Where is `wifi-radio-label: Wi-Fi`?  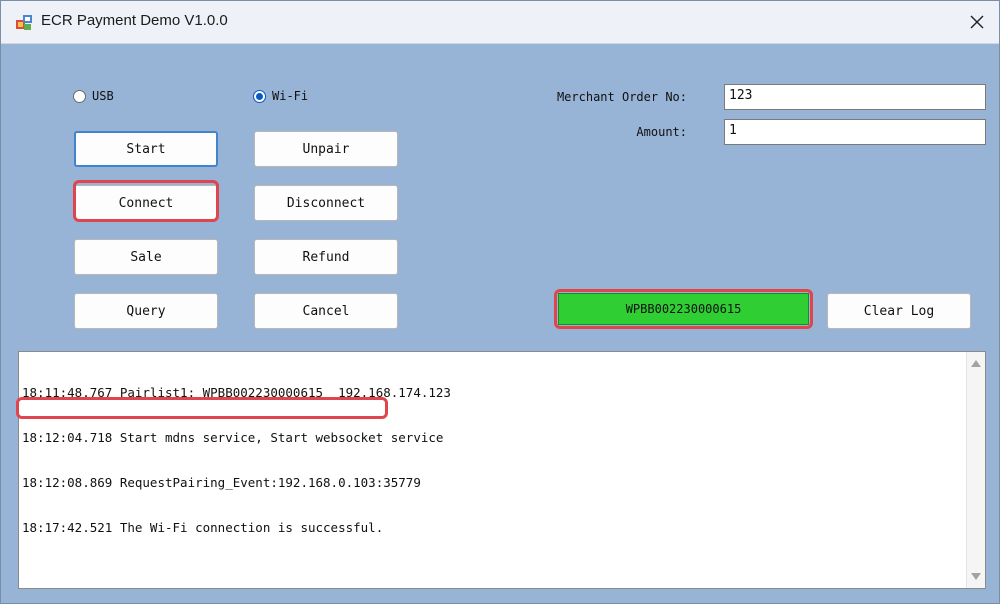 wifi-radio-label: Wi-Fi is located at coordinates (290, 96).